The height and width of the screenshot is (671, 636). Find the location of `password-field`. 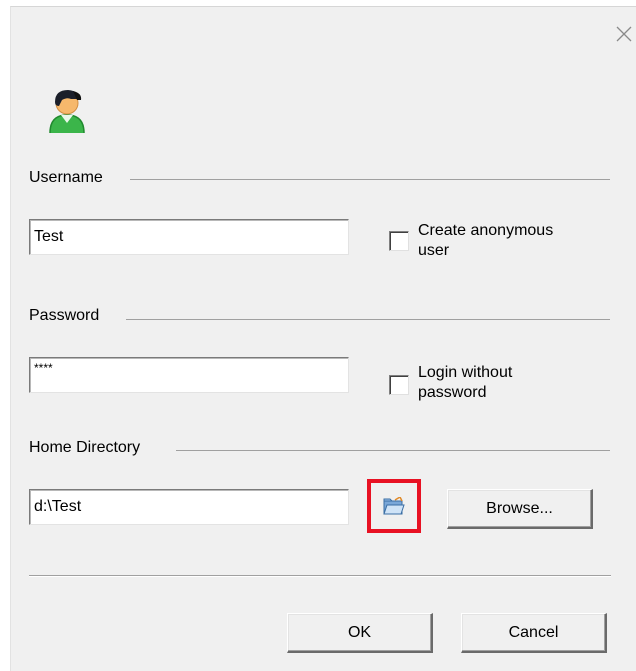

password-field is located at coordinates (189, 375).